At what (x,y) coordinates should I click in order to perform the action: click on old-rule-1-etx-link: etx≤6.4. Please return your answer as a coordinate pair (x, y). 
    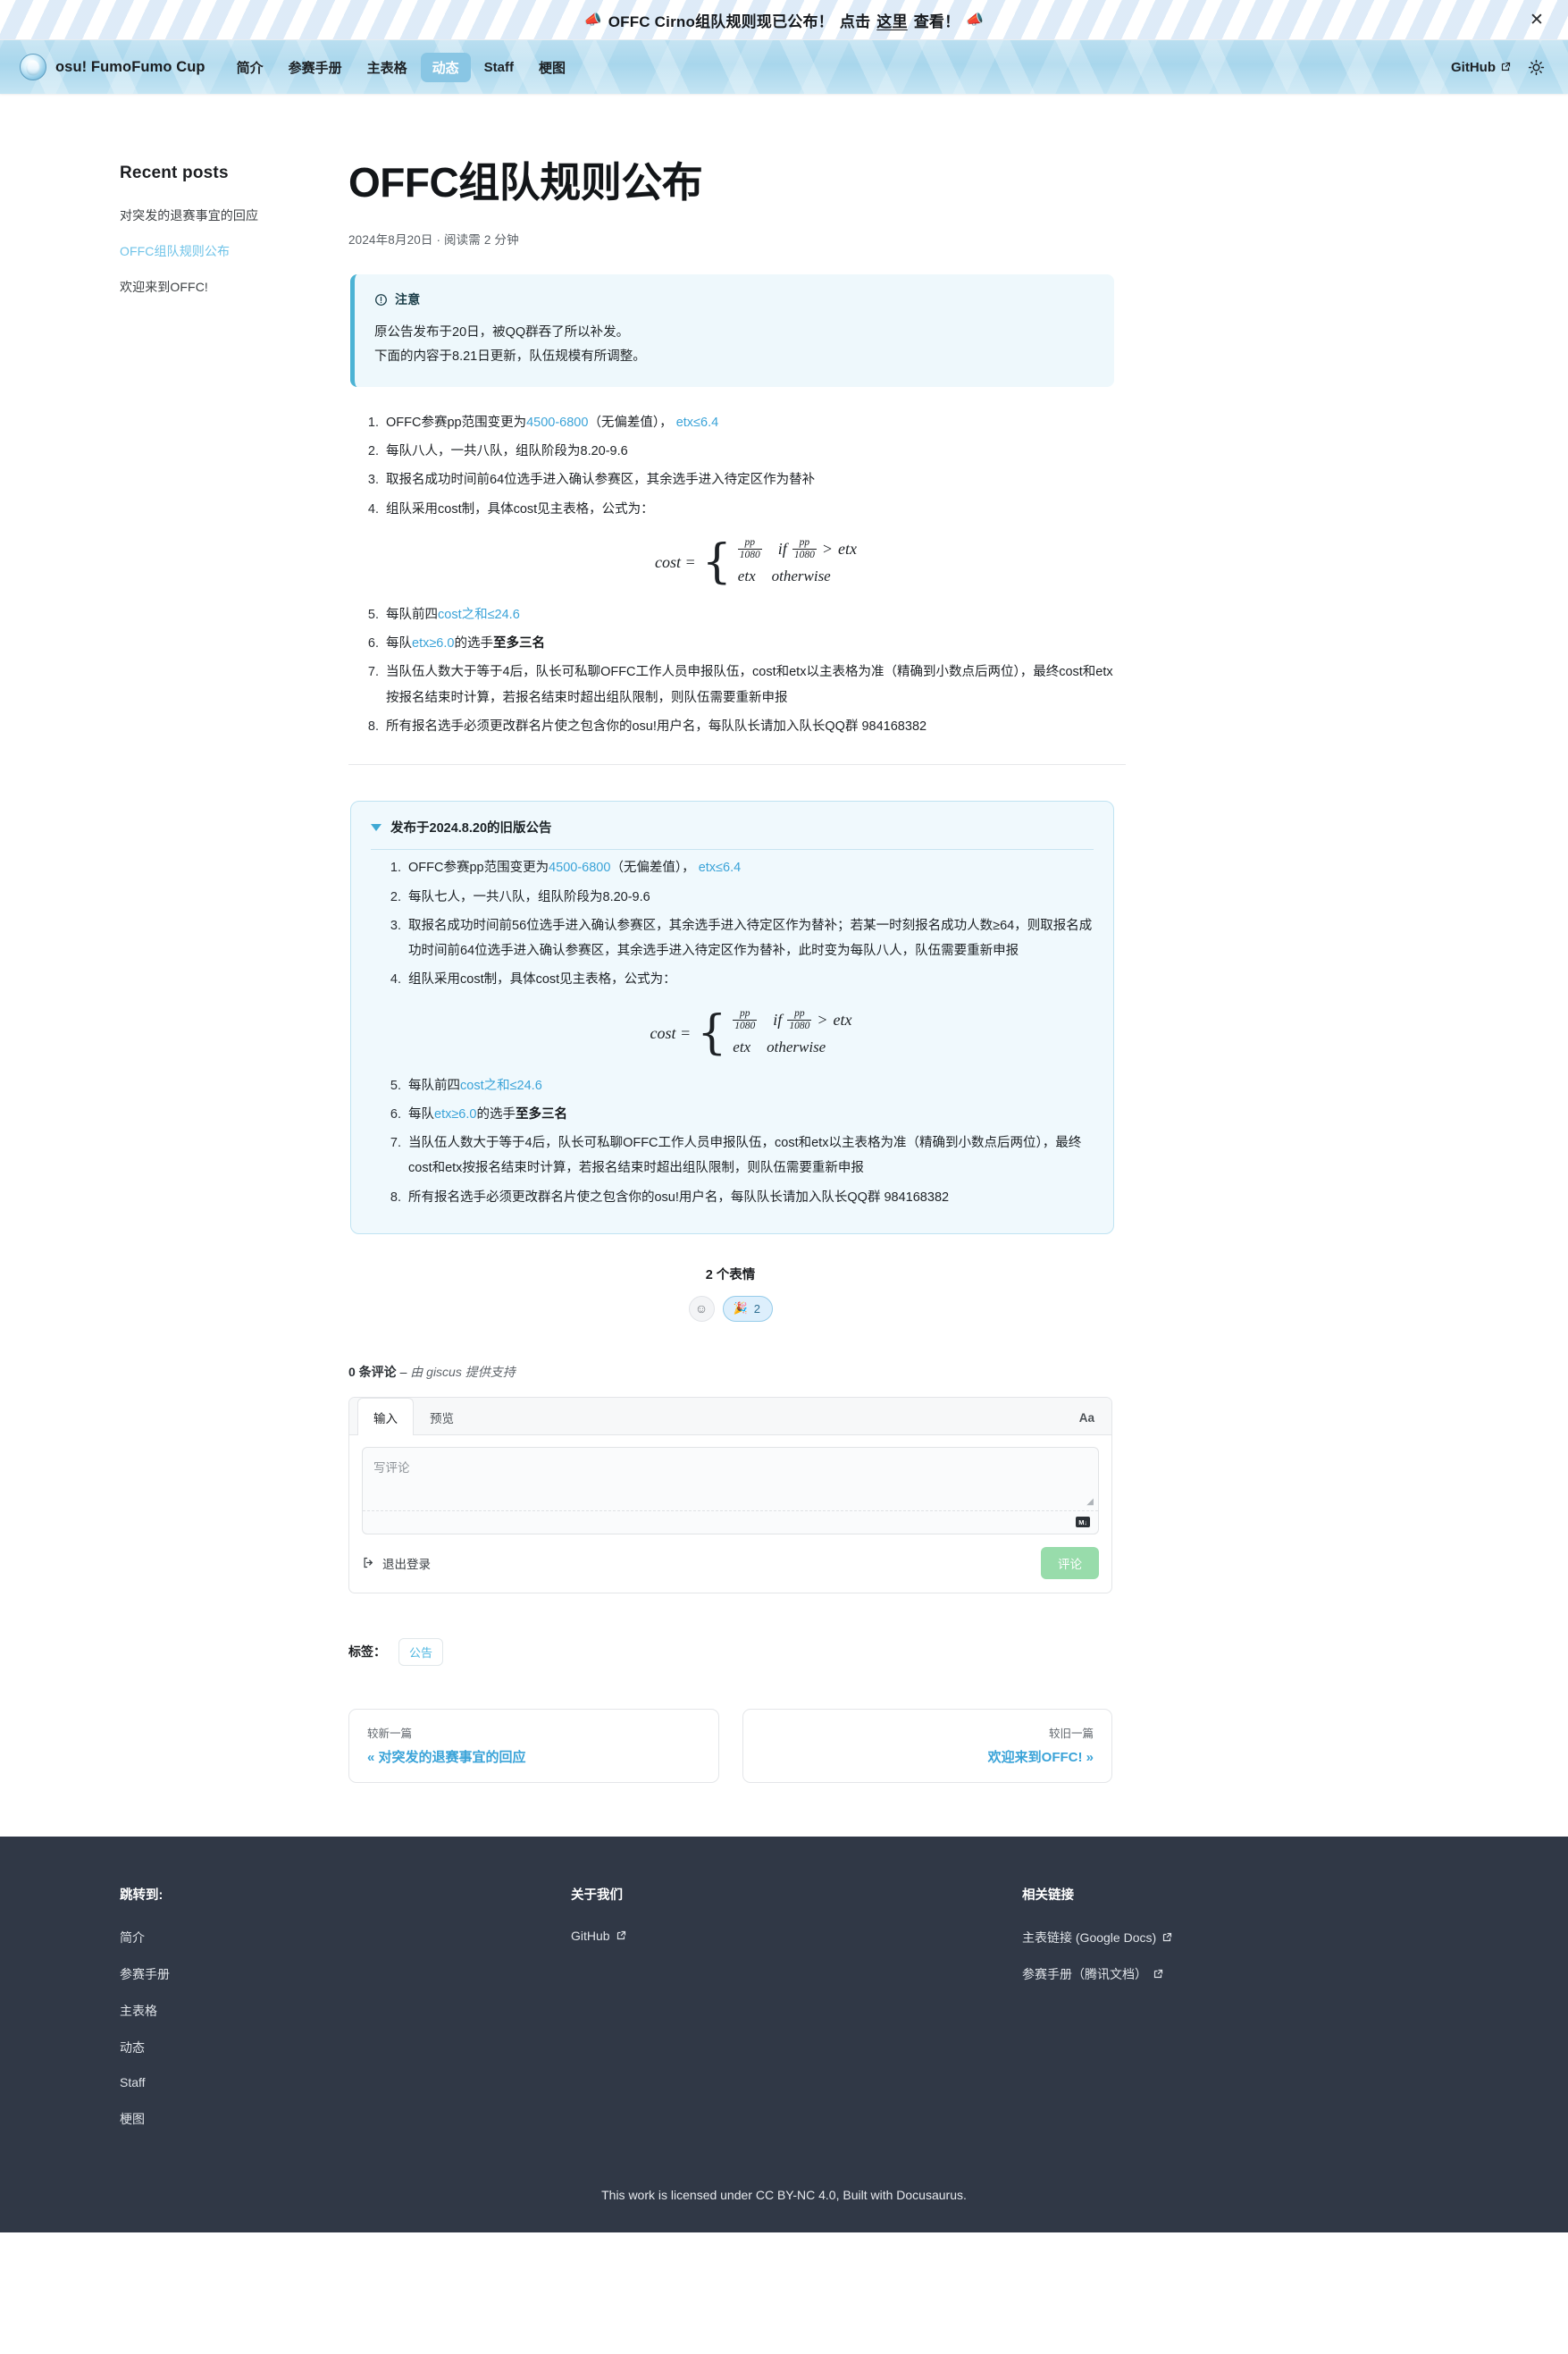
    Looking at the image, I should click on (720, 868).